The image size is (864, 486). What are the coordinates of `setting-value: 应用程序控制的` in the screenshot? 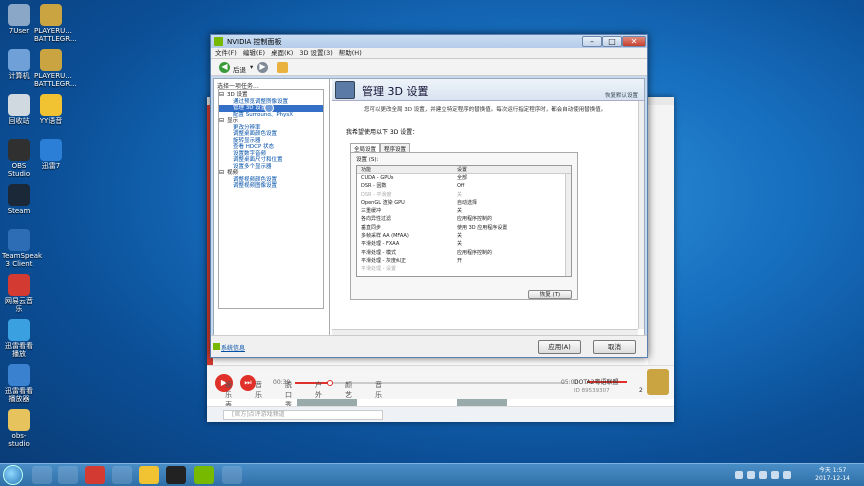 It's located at (475, 252).